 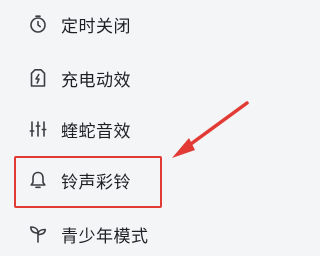 I want to click on bell-icon, so click(x=38, y=180).